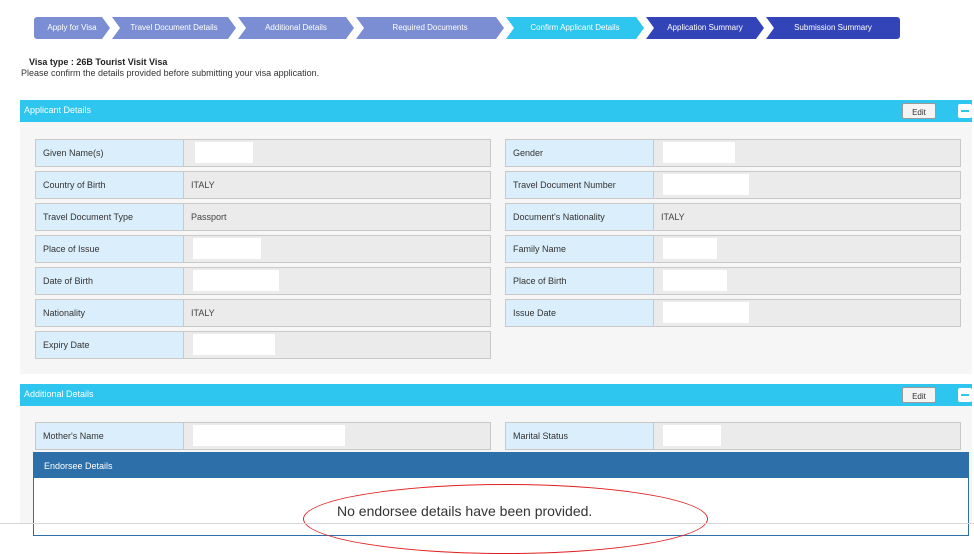 Image resolution: width=974 pixels, height=554 pixels. I want to click on step-submission-summary: Submission Summary, so click(833, 28).